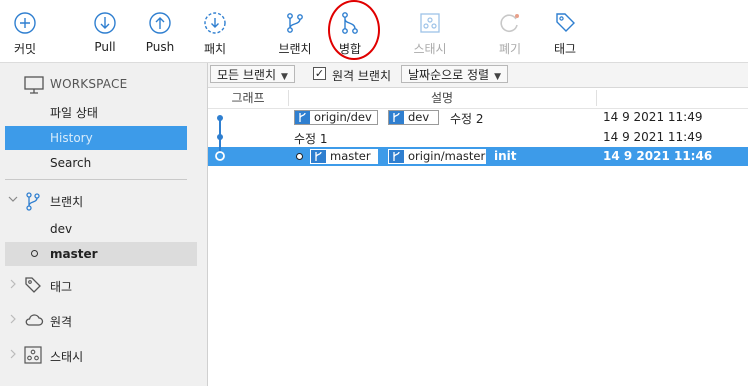  I want to click on sidebar-item-label: 파일 상태, so click(74, 113).